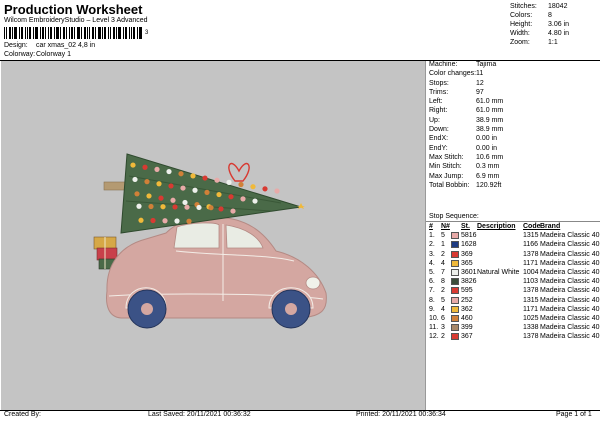 The image size is (600, 424). Describe the element at coordinates (147, 33) in the screenshot. I see `barcode-digit: 3` at that location.